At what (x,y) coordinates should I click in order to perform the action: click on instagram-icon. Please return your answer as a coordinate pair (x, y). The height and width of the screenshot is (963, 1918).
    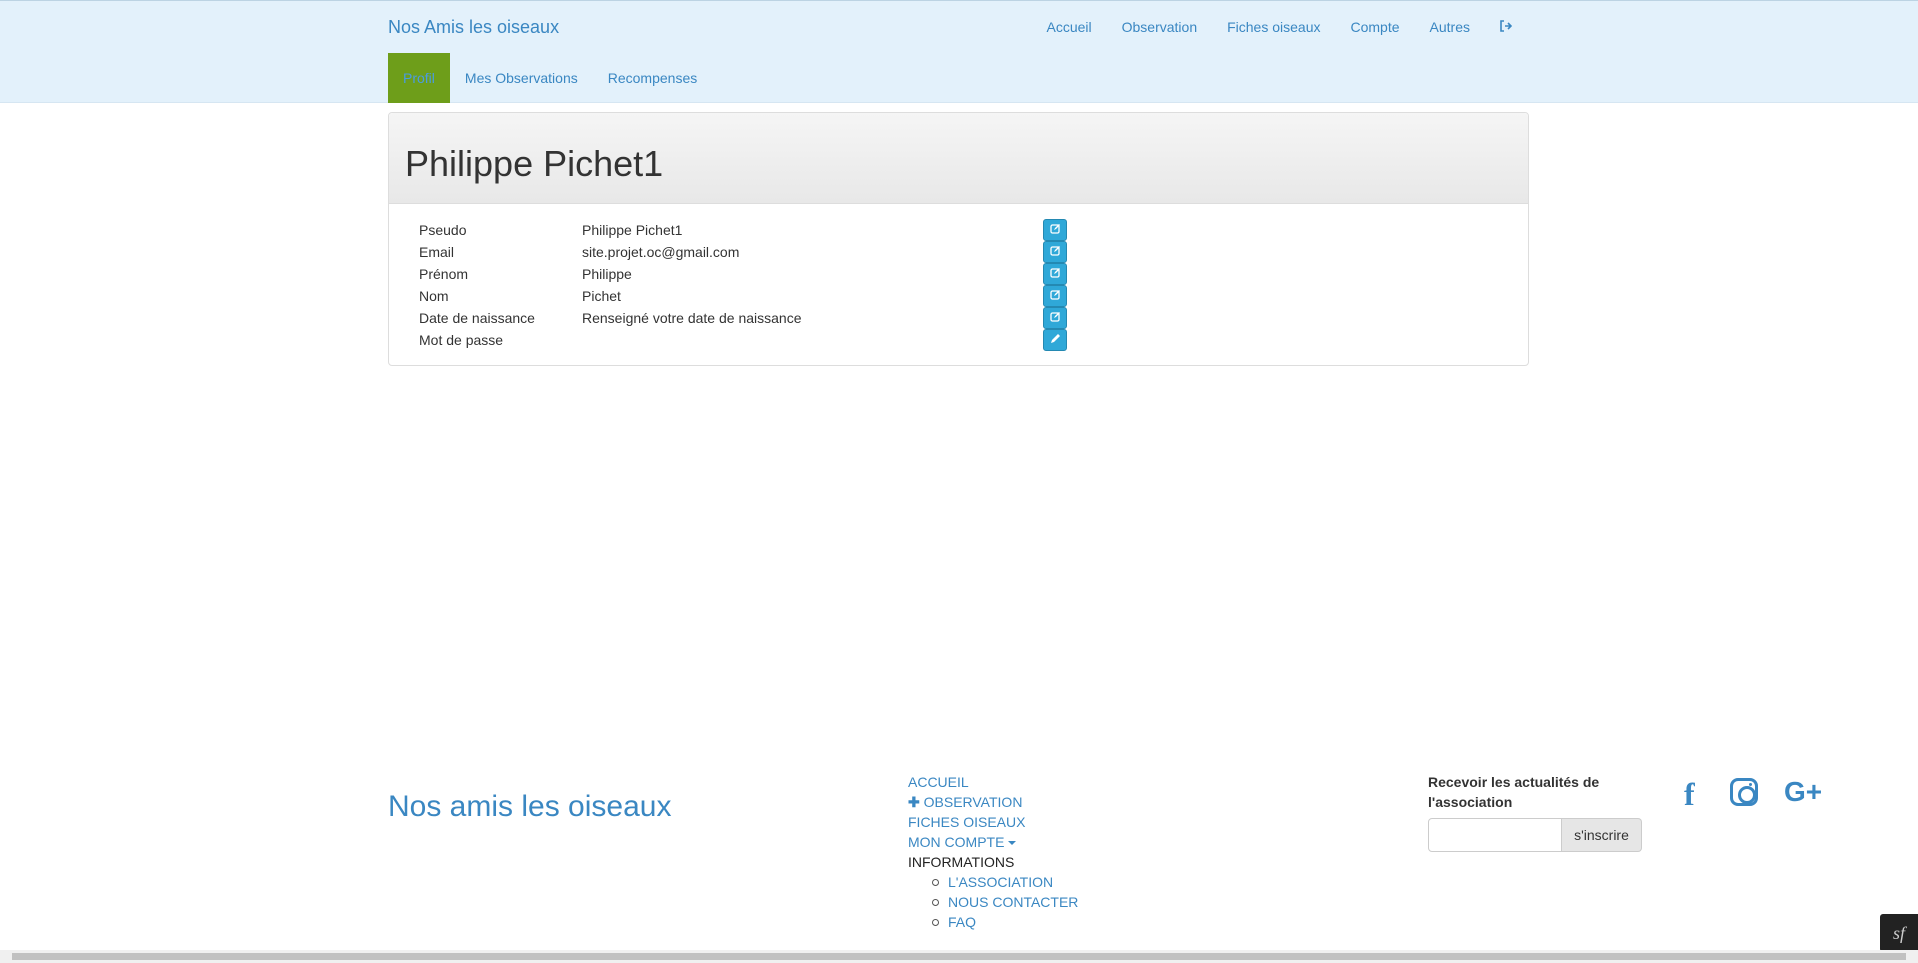
    Looking at the image, I should click on (1744, 792).